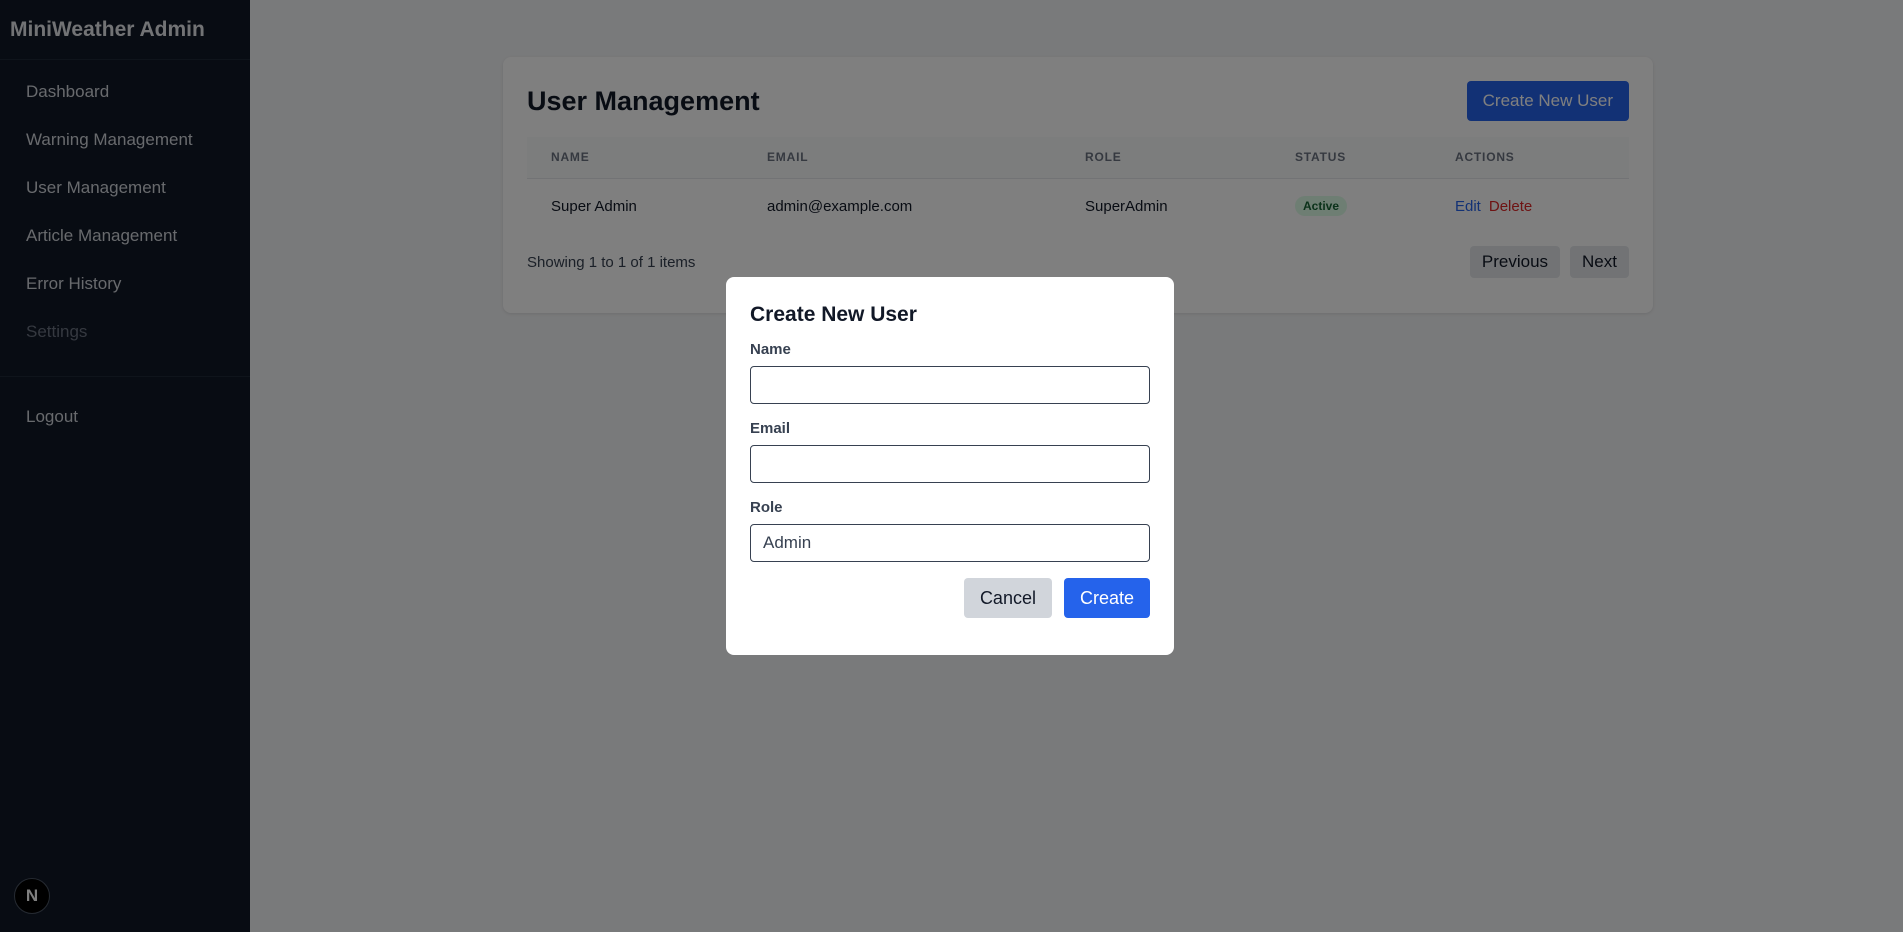  I want to click on modal-actions: Cancel Create, so click(950, 598).